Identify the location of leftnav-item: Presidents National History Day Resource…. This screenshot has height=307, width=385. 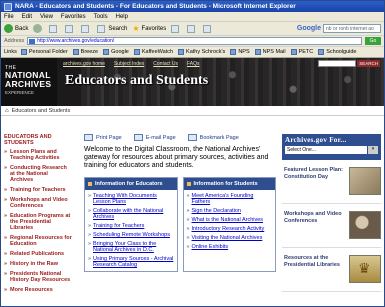
(38, 277).